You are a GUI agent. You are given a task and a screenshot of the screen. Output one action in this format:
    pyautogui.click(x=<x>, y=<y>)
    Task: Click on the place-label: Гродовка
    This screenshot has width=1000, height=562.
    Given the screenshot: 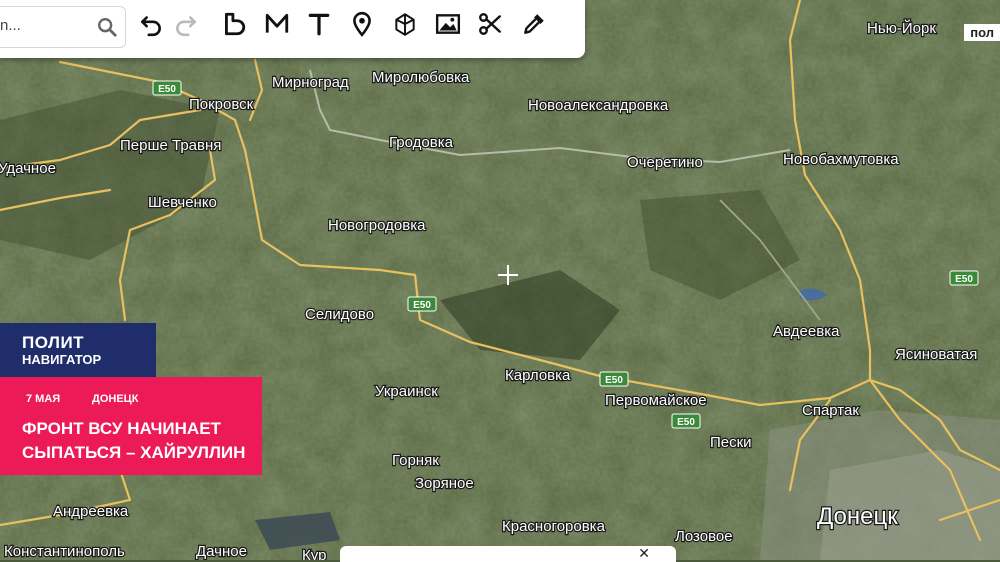 What is the action you would take?
    pyautogui.click(x=421, y=142)
    